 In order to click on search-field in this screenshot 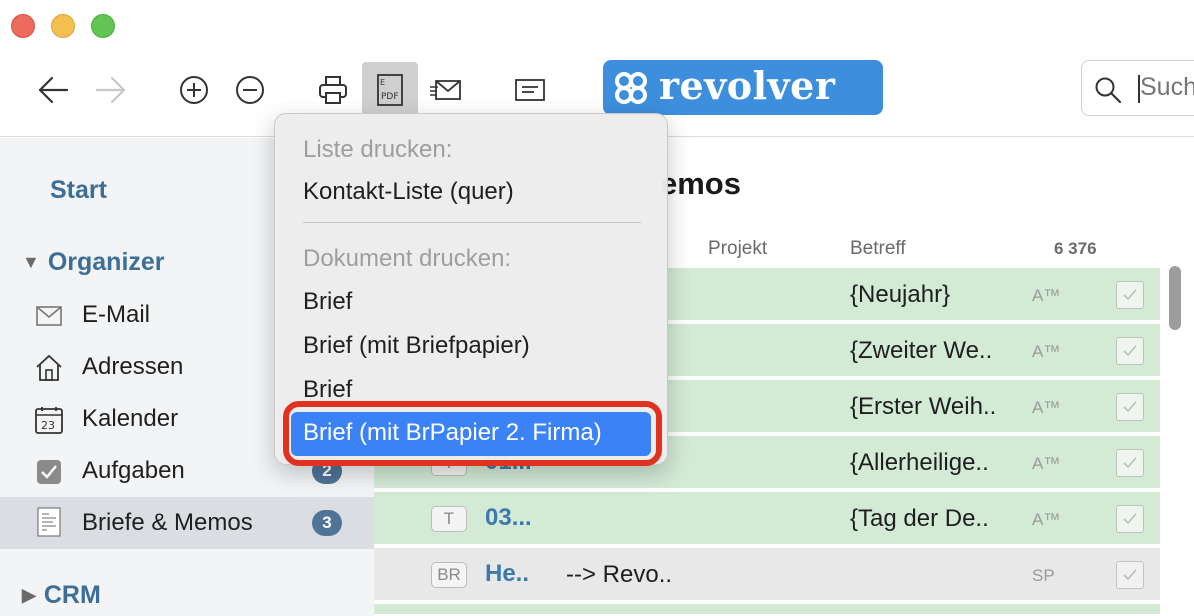, I will do `click(1137, 88)`.